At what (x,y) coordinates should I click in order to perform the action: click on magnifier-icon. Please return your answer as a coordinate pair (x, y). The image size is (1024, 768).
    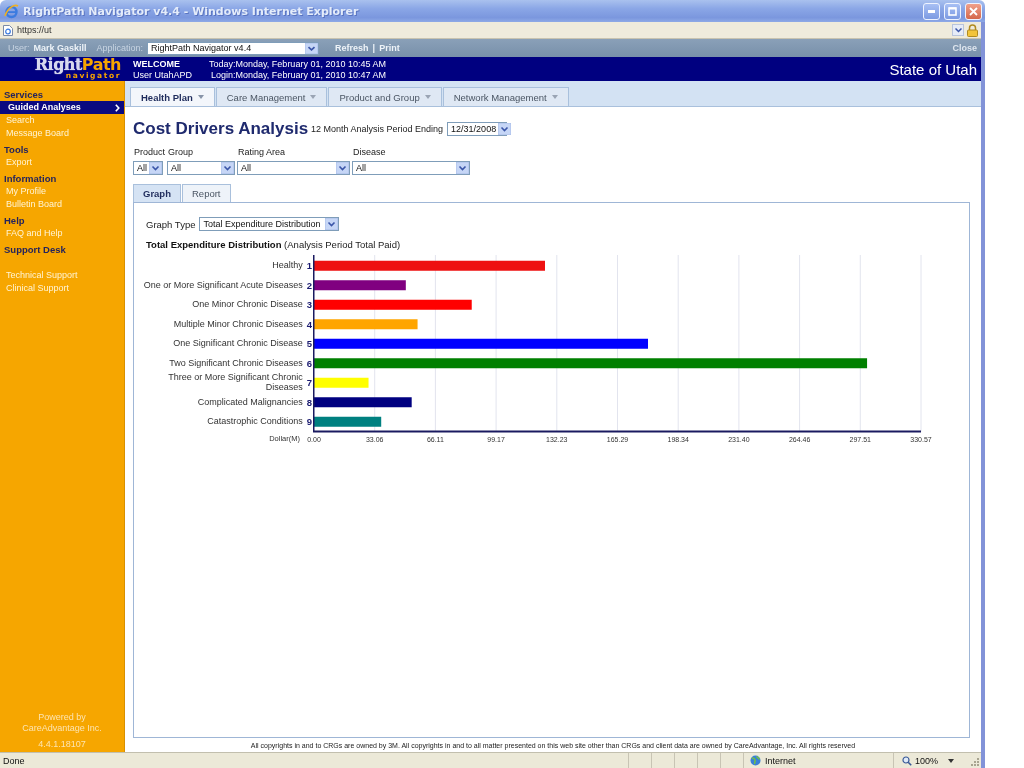
    Looking at the image, I should click on (907, 760).